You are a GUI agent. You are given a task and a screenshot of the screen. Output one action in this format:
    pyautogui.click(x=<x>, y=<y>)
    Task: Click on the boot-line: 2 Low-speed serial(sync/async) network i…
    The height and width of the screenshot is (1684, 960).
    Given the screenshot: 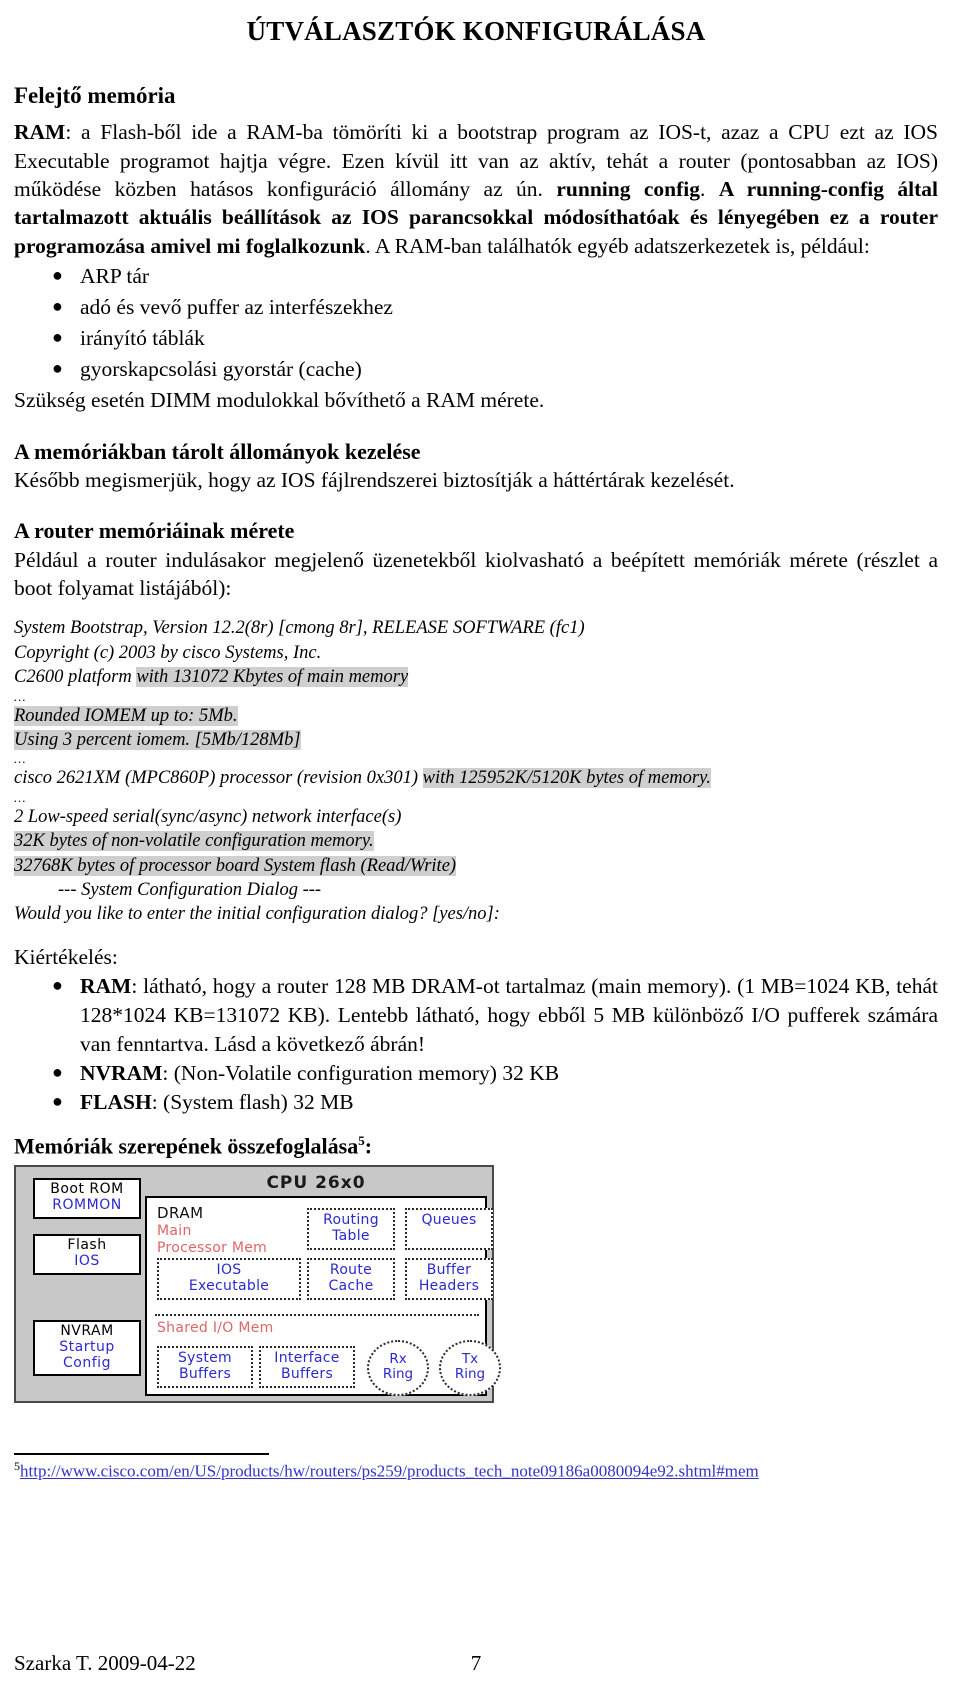 What is the action you would take?
    pyautogui.click(x=208, y=816)
    